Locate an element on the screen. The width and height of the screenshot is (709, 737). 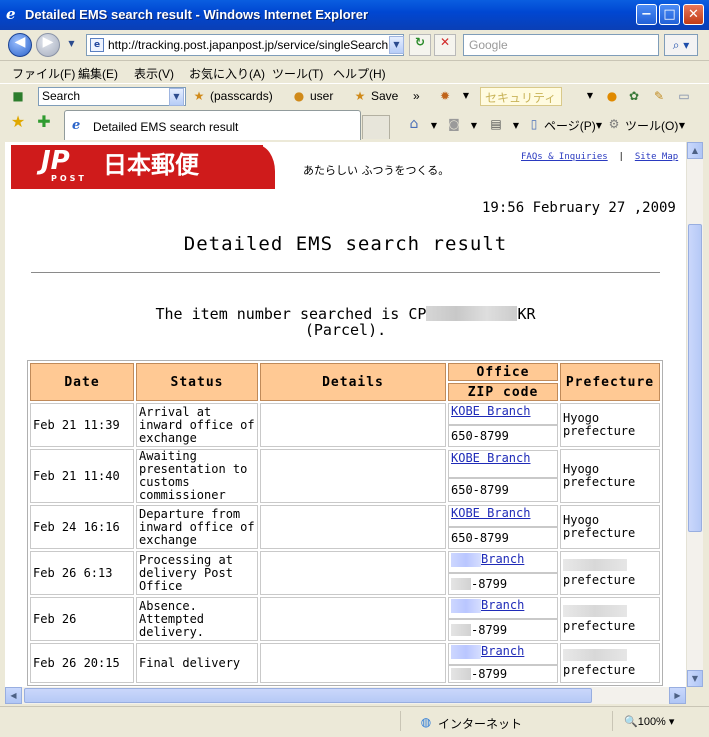
cell-office-zip: KOBE Branch 650-8799 is located at coordinates (503, 527).